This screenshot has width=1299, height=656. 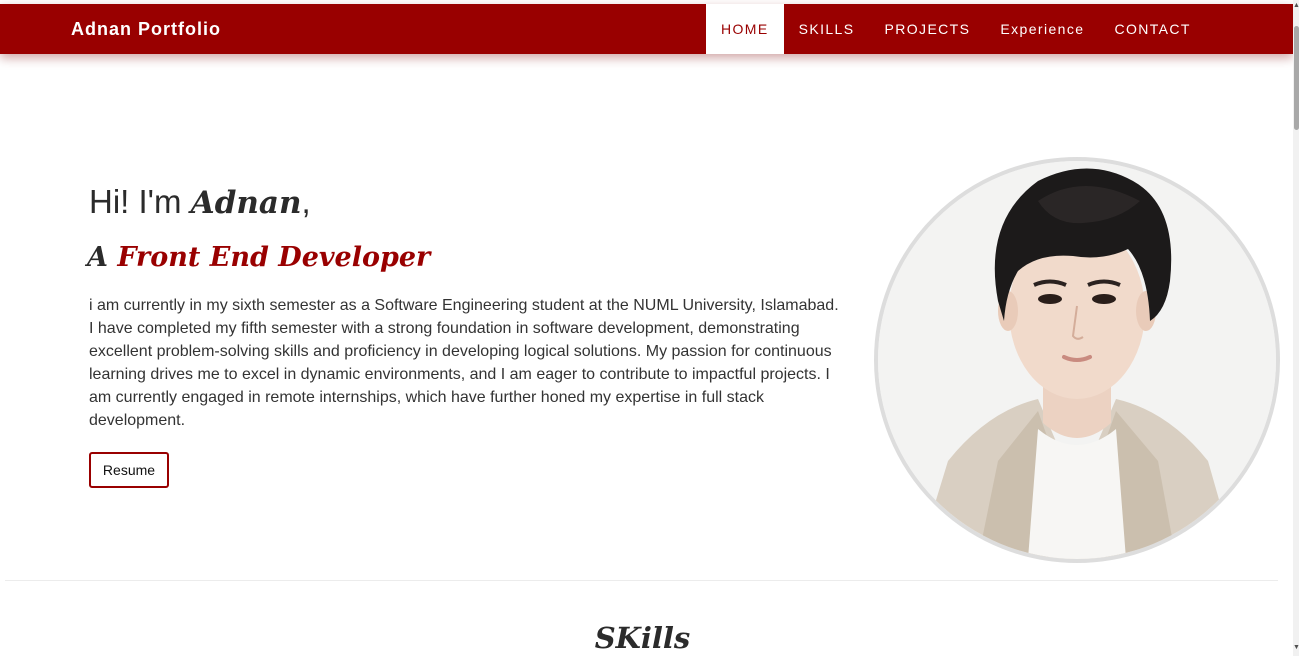 What do you see at coordinates (745, 29) in the screenshot?
I see `nav-item-home: HOME` at bounding box center [745, 29].